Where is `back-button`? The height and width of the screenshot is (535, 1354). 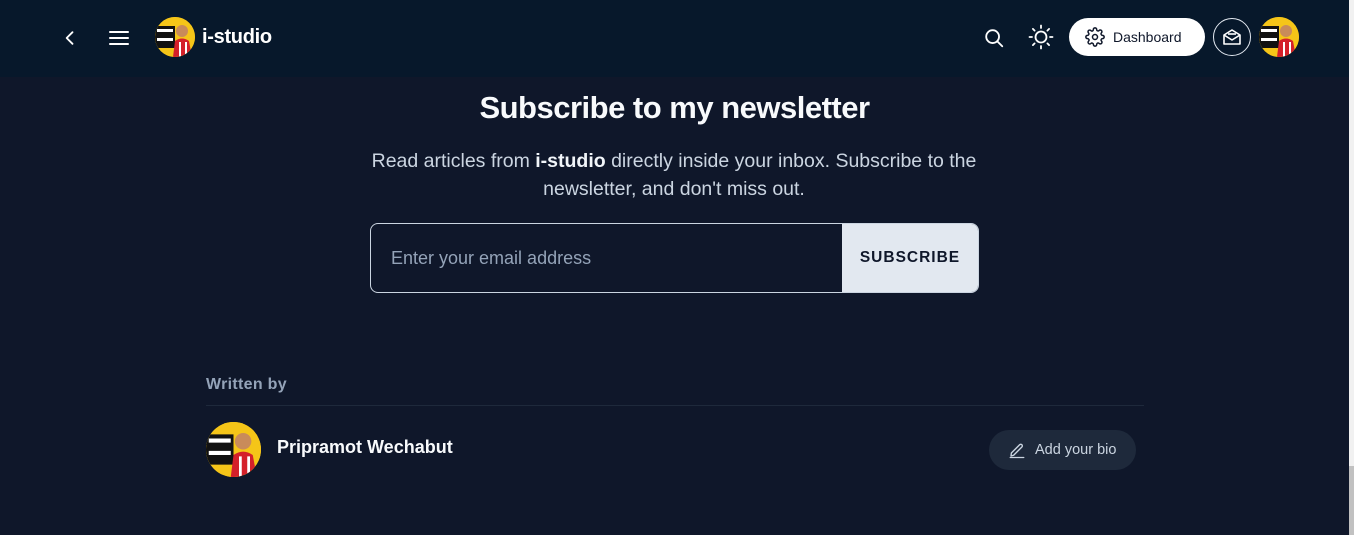 back-button is located at coordinates (70, 38).